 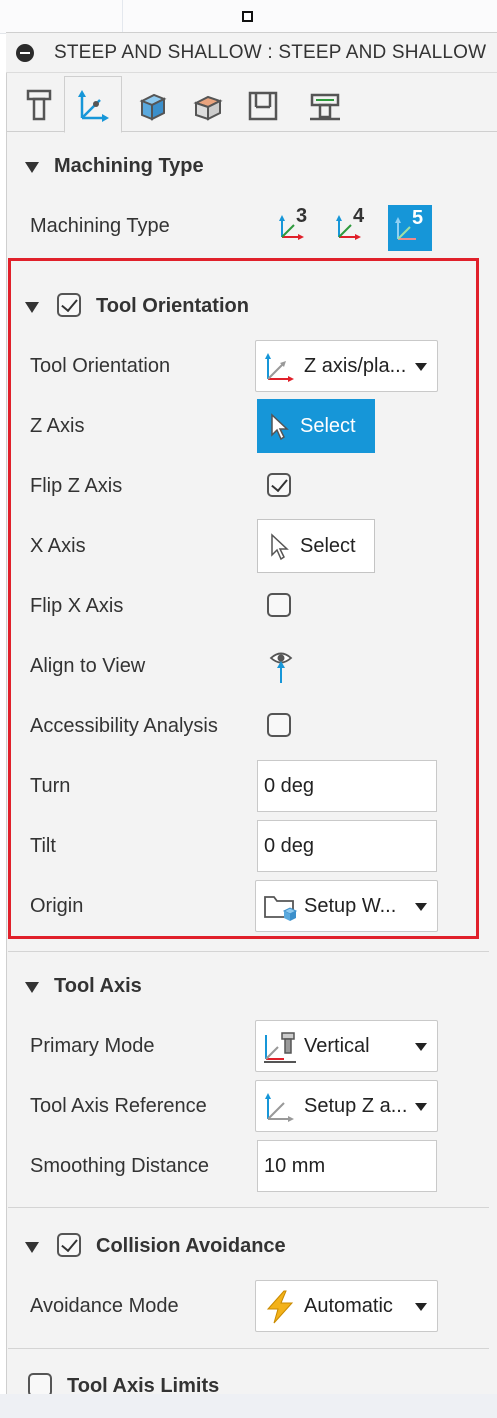 What do you see at coordinates (270, 52) in the screenshot?
I see `panel-title: STEEP AND SHALLOW` at bounding box center [270, 52].